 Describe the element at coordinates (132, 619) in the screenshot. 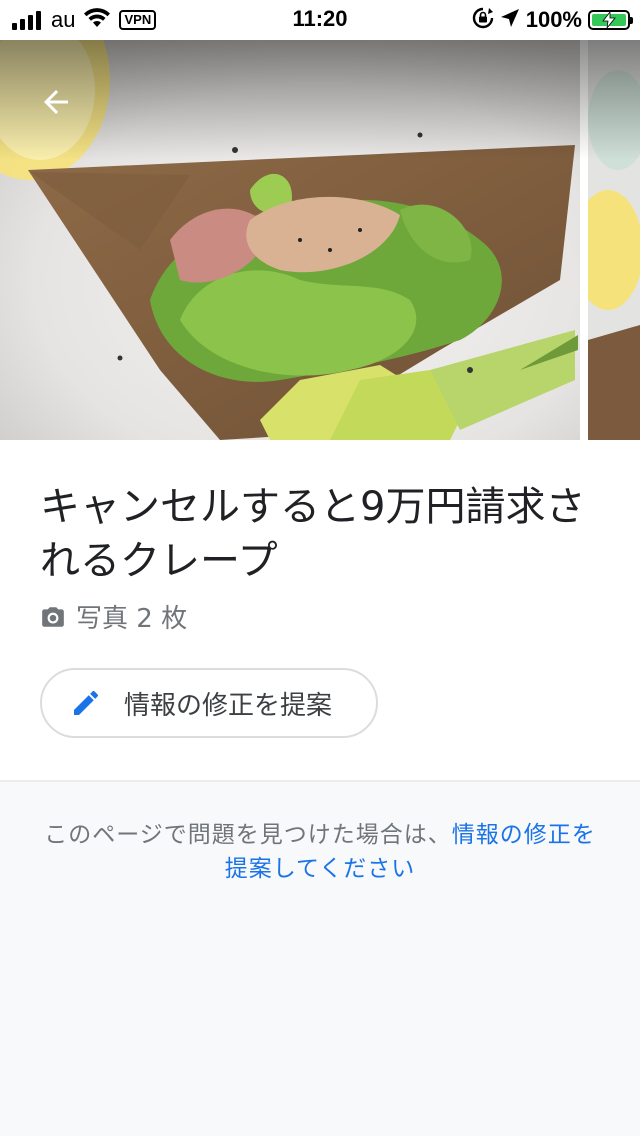

I see `photo-count-label: 写真 2 枚` at that location.